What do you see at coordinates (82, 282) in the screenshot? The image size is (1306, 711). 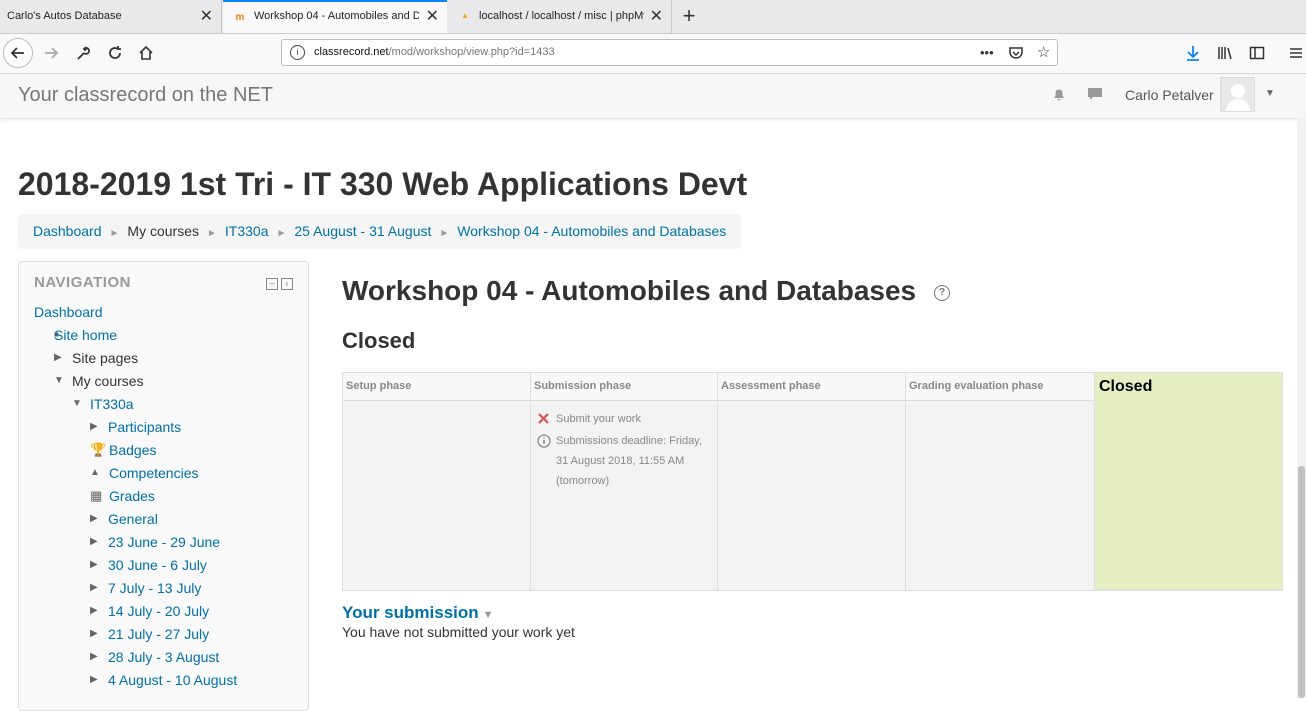 I see `navigation-heading: NAVIGATION` at bounding box center [82, 282].